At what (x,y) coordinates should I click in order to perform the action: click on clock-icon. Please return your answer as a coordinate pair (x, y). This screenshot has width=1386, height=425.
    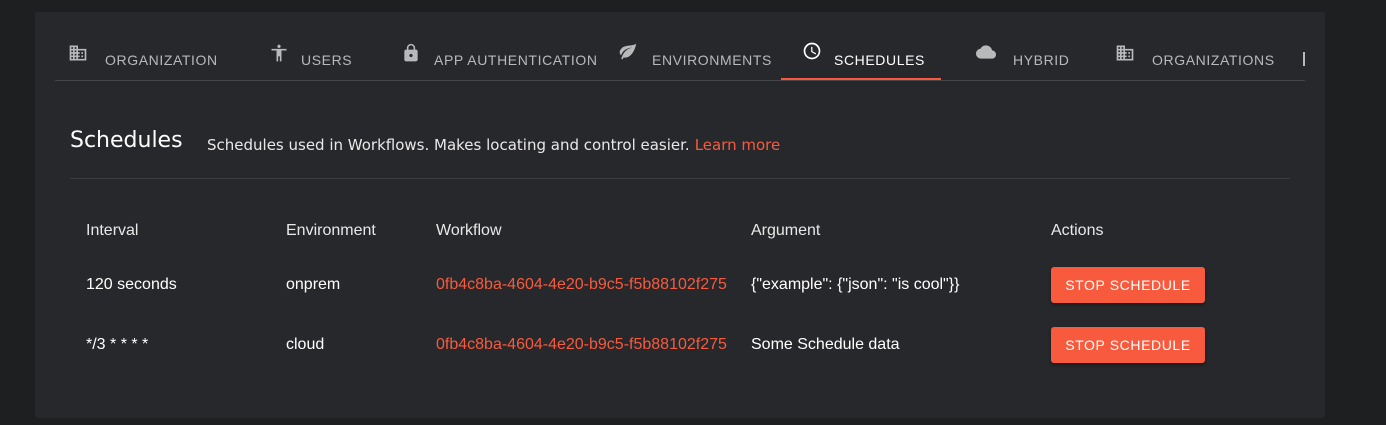
    Looking at the image, I should click on (812, 51).